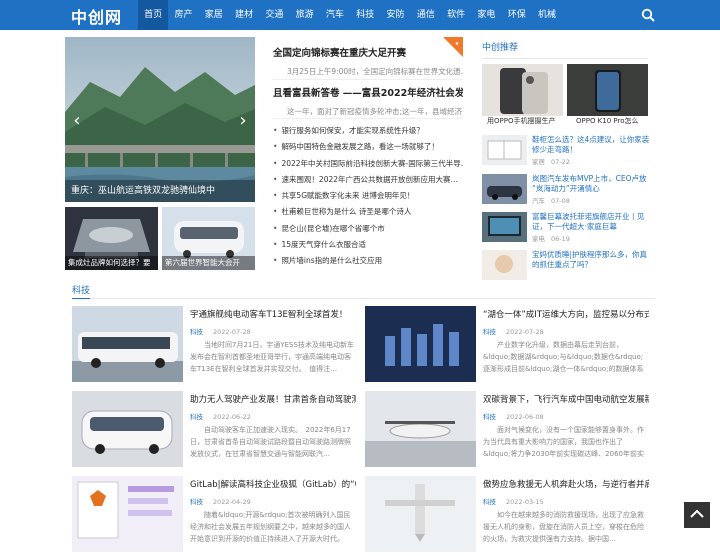 The width and height of the screenshot is (720, 556). Describe the element at coordinates (160, 119) in the screenshot. I see `hero-slider: ‹ › 重庆：巫山航运高铁双龙驰骋仙境中` at that location.